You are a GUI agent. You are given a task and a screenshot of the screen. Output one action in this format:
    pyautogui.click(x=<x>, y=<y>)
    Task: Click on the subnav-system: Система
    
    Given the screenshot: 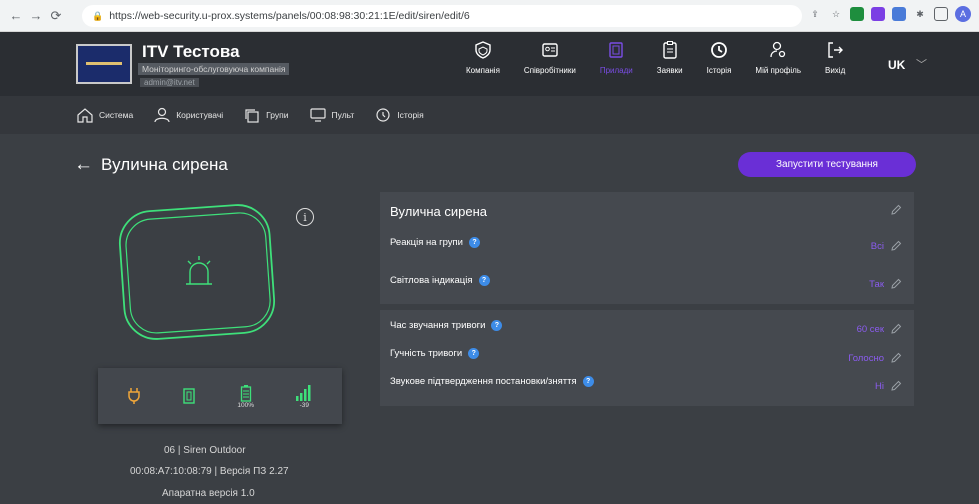 What is the action you would take?
    pyautogui.click(x=104, y=115)
    